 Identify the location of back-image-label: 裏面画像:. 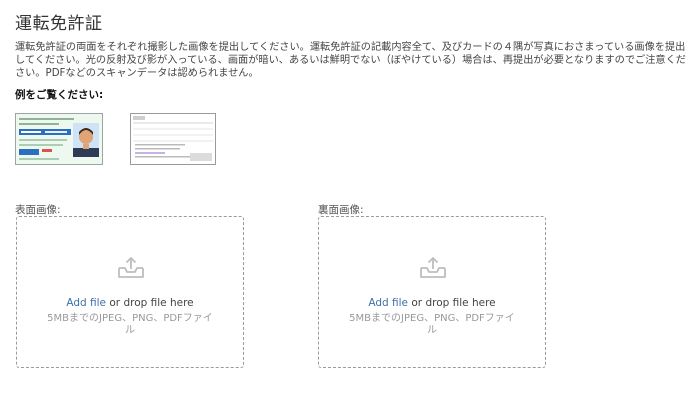
(341, 210).